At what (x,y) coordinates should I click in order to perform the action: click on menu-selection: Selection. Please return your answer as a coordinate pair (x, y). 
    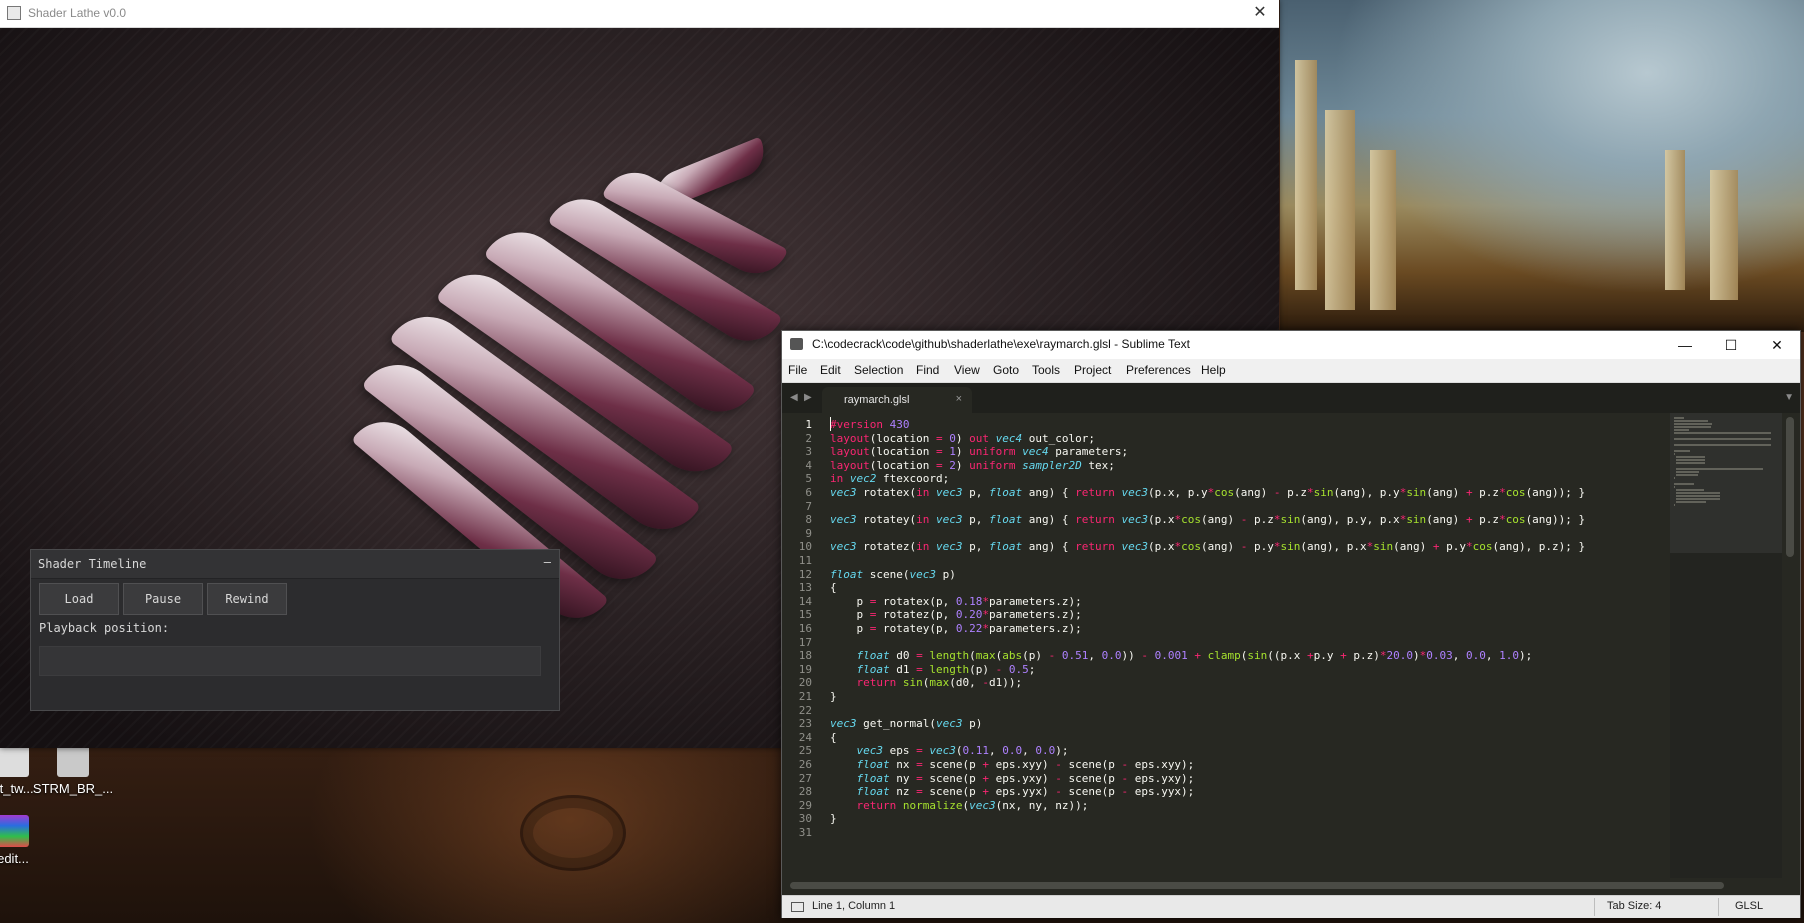
    Looking at the image, I should click on (878, 370).